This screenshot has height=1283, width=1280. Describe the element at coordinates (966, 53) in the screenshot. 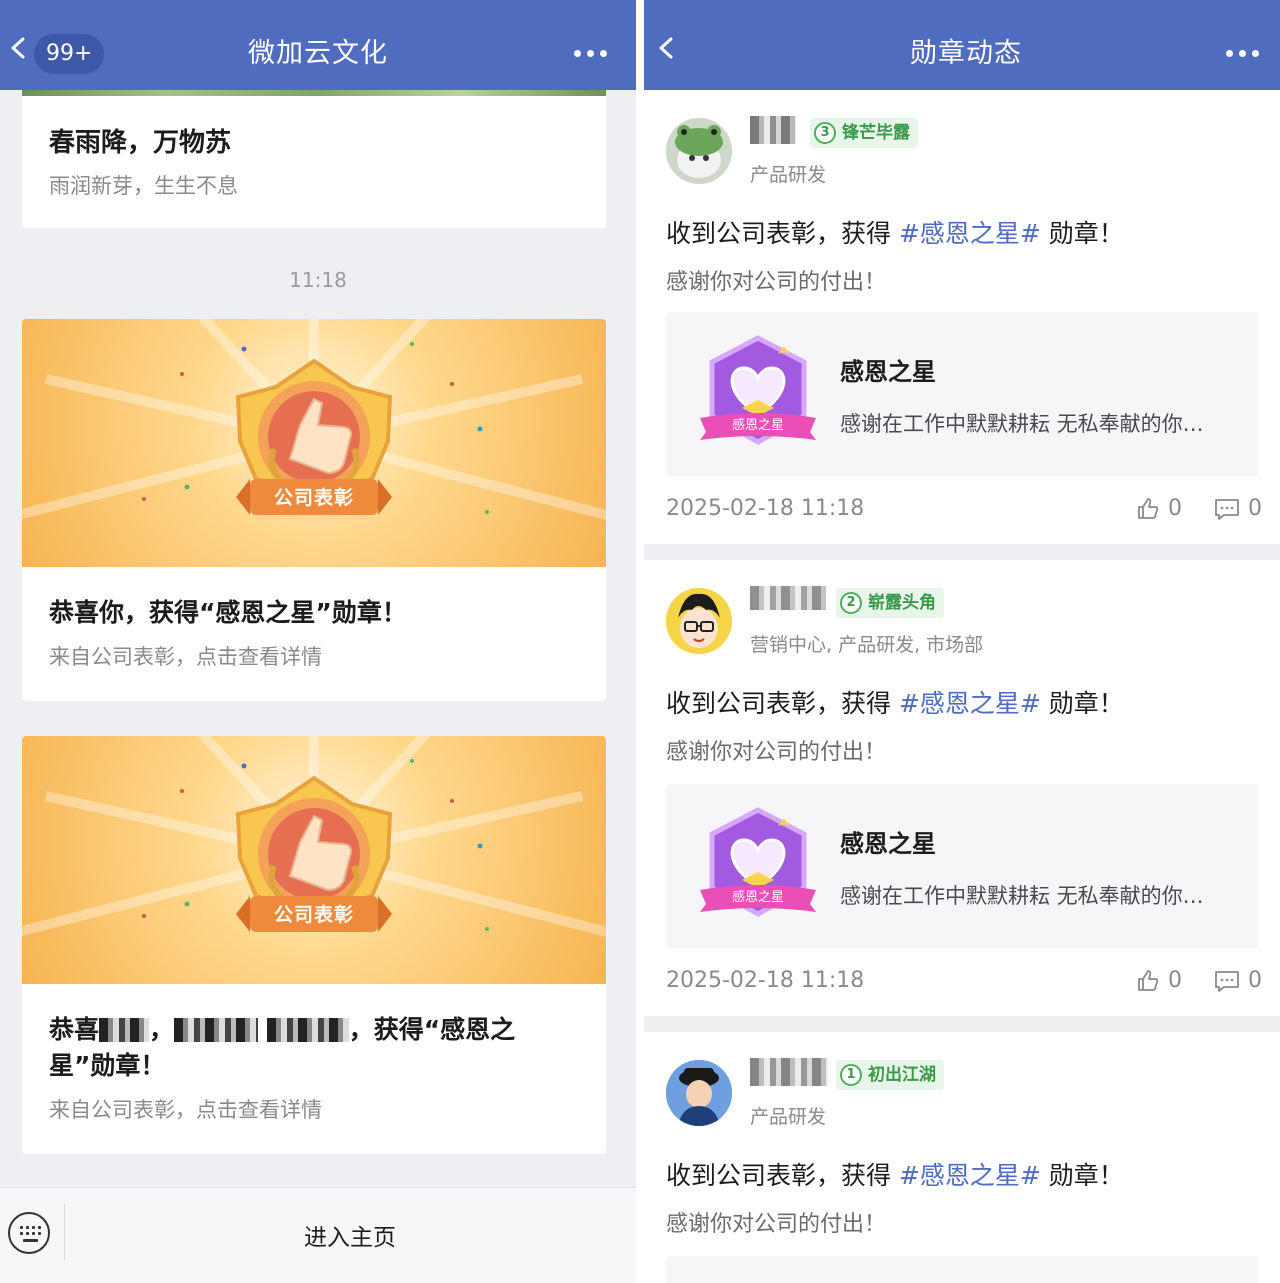

I see `feed-title: 勋章动态` at that location.